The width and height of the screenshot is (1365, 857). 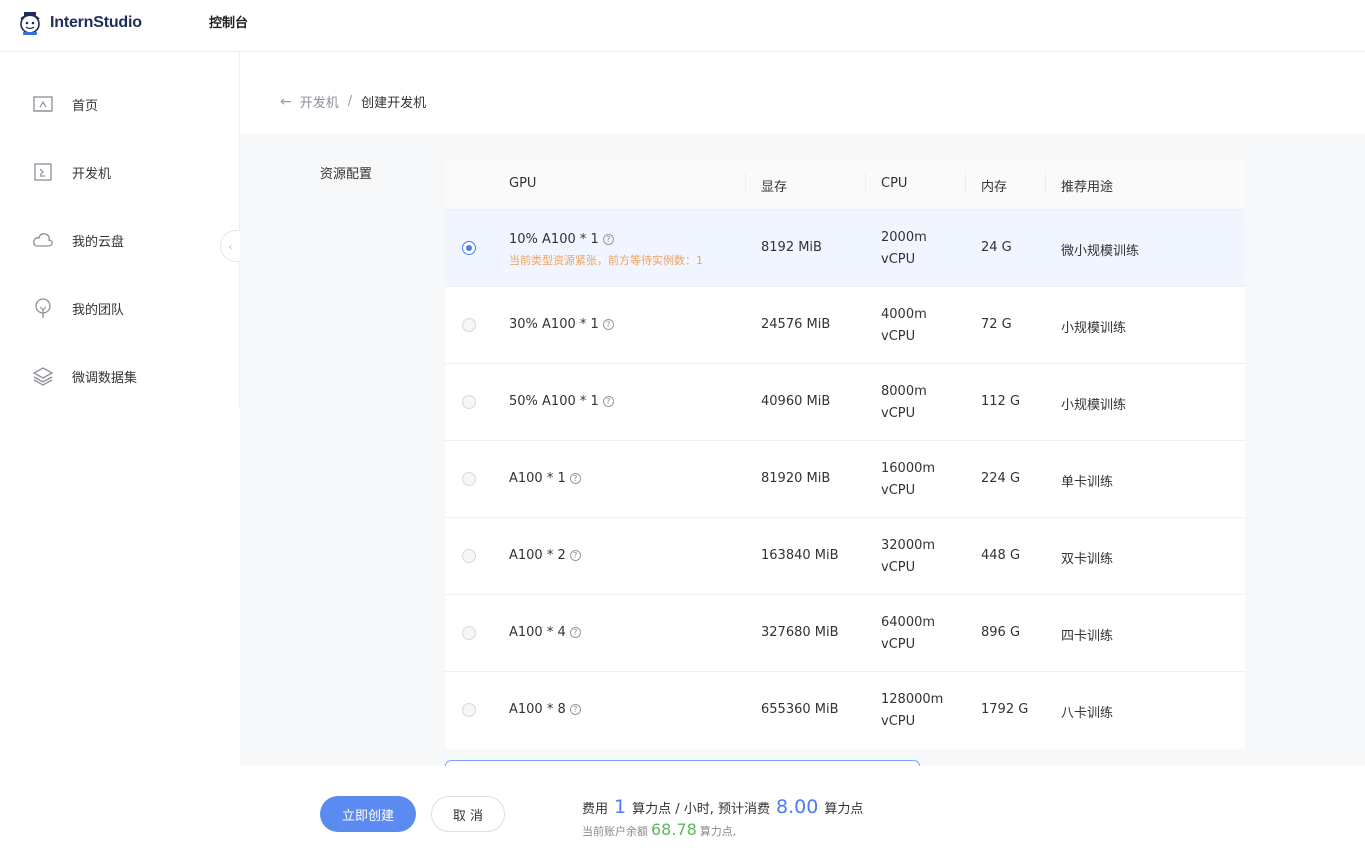 I want to click on column-header-cpu: CPU, so click(x=894, y=183).